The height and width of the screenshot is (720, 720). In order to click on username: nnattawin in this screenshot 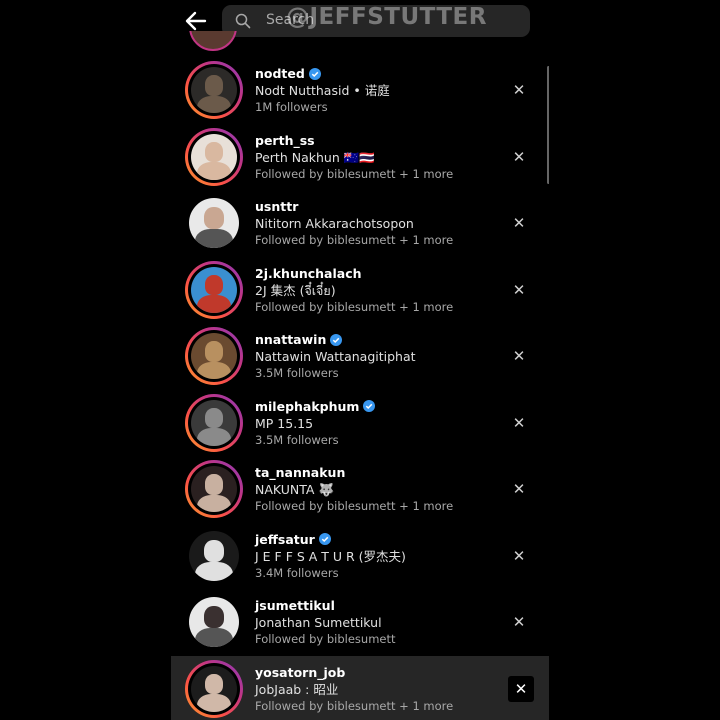, I will do `click(290, 339)`.